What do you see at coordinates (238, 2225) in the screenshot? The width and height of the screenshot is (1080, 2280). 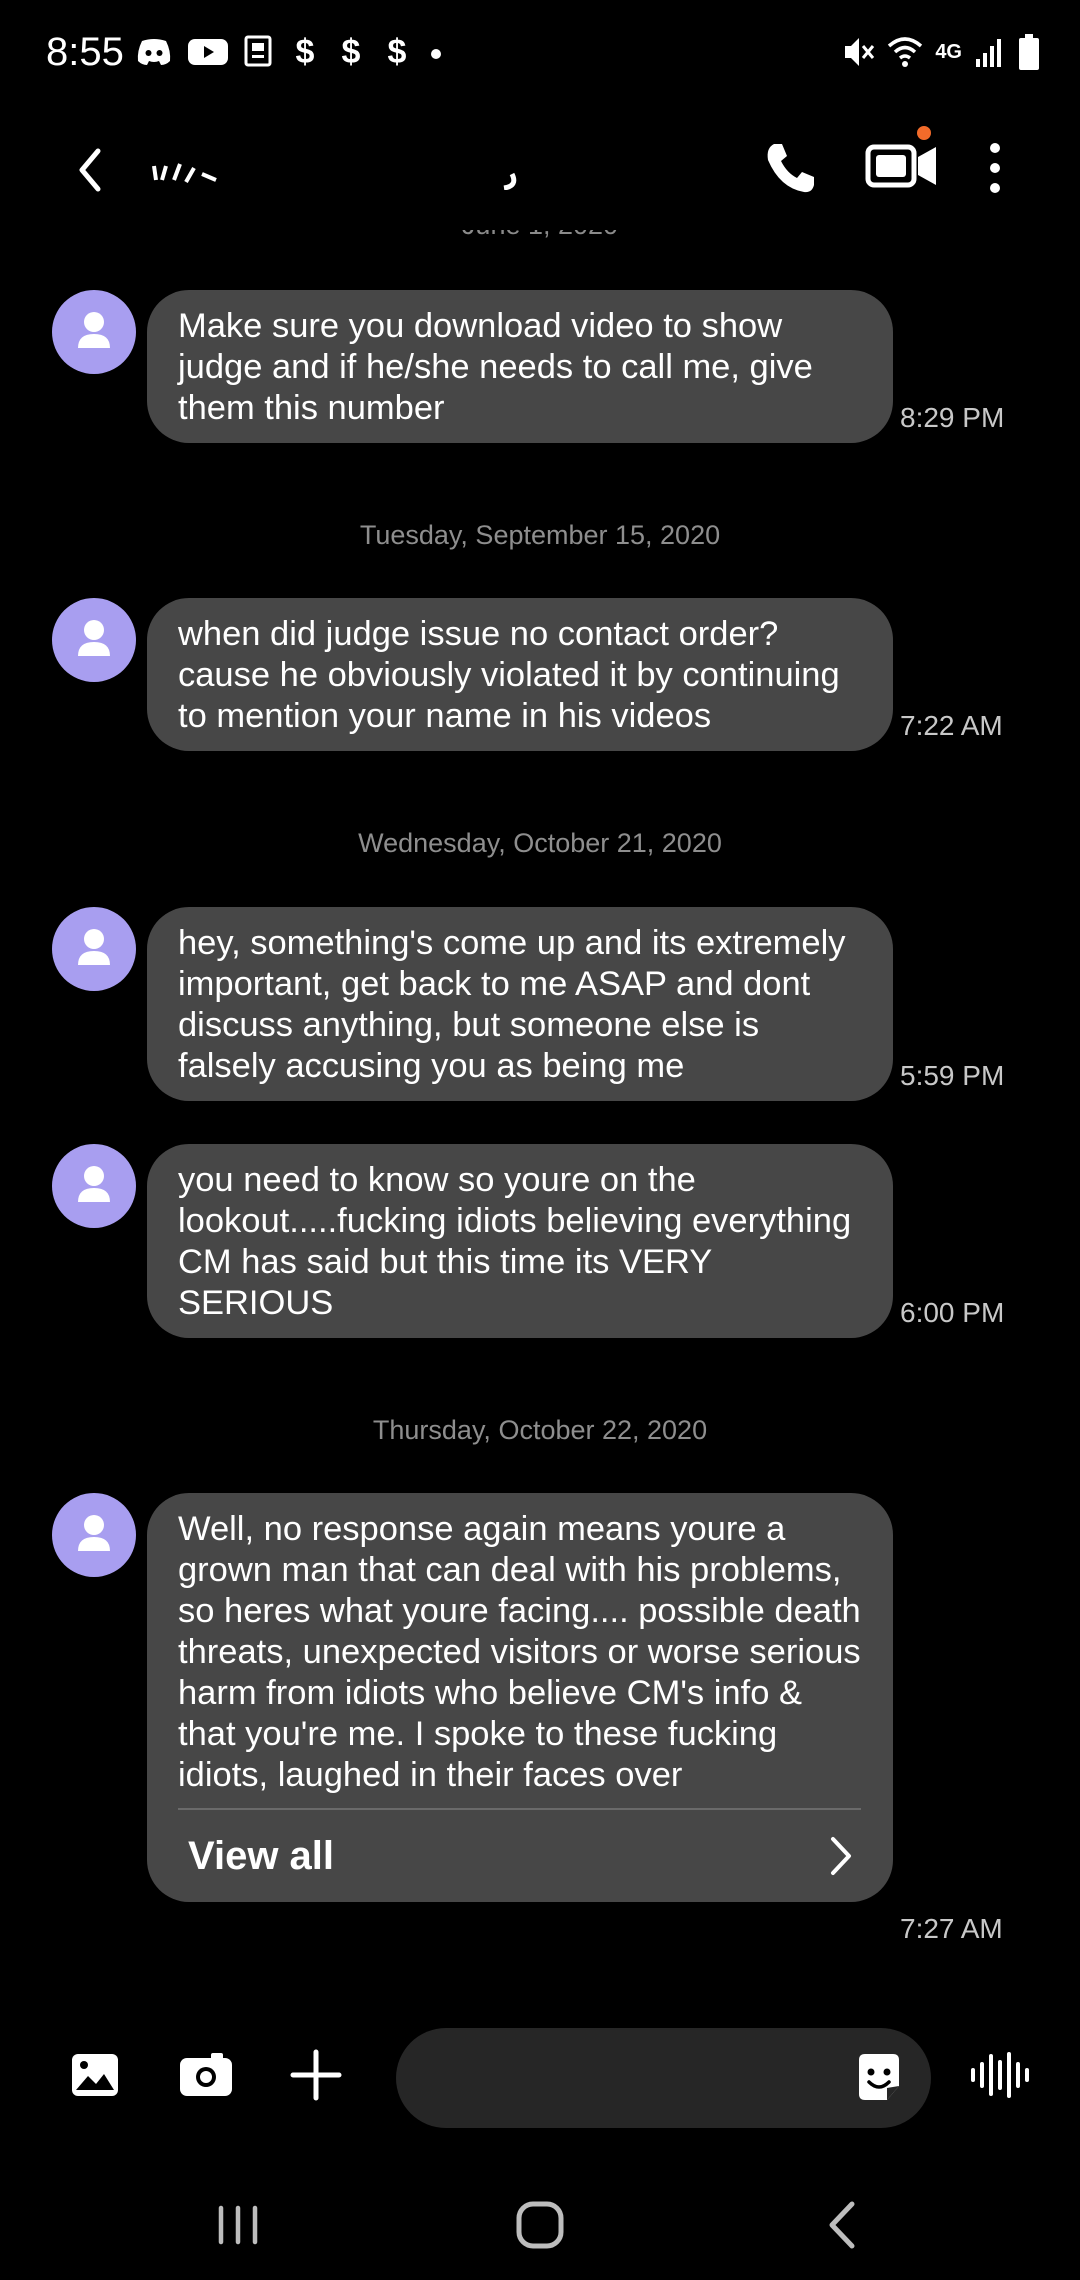 I see `recent-apps-icon` at bounding box center [238, 2225].